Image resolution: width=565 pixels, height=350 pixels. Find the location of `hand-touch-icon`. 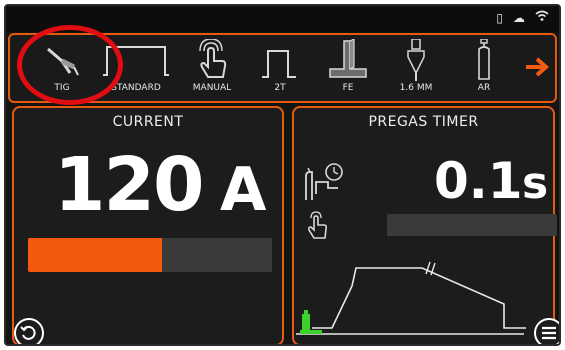

hand-touch-icon is located at coordinates (213, 58).